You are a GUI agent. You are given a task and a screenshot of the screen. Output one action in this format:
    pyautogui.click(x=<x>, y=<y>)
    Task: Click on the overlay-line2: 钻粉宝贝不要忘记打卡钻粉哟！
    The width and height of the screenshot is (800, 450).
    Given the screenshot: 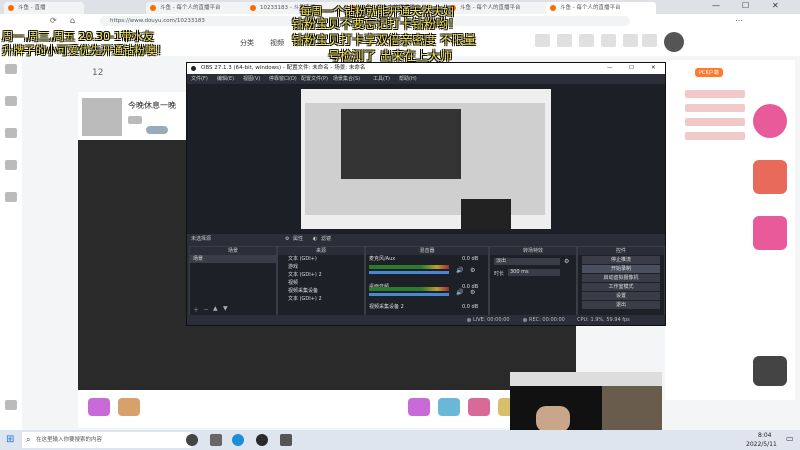 What is the action you would take?
    pyautogui.click(x=376, y=24)
    